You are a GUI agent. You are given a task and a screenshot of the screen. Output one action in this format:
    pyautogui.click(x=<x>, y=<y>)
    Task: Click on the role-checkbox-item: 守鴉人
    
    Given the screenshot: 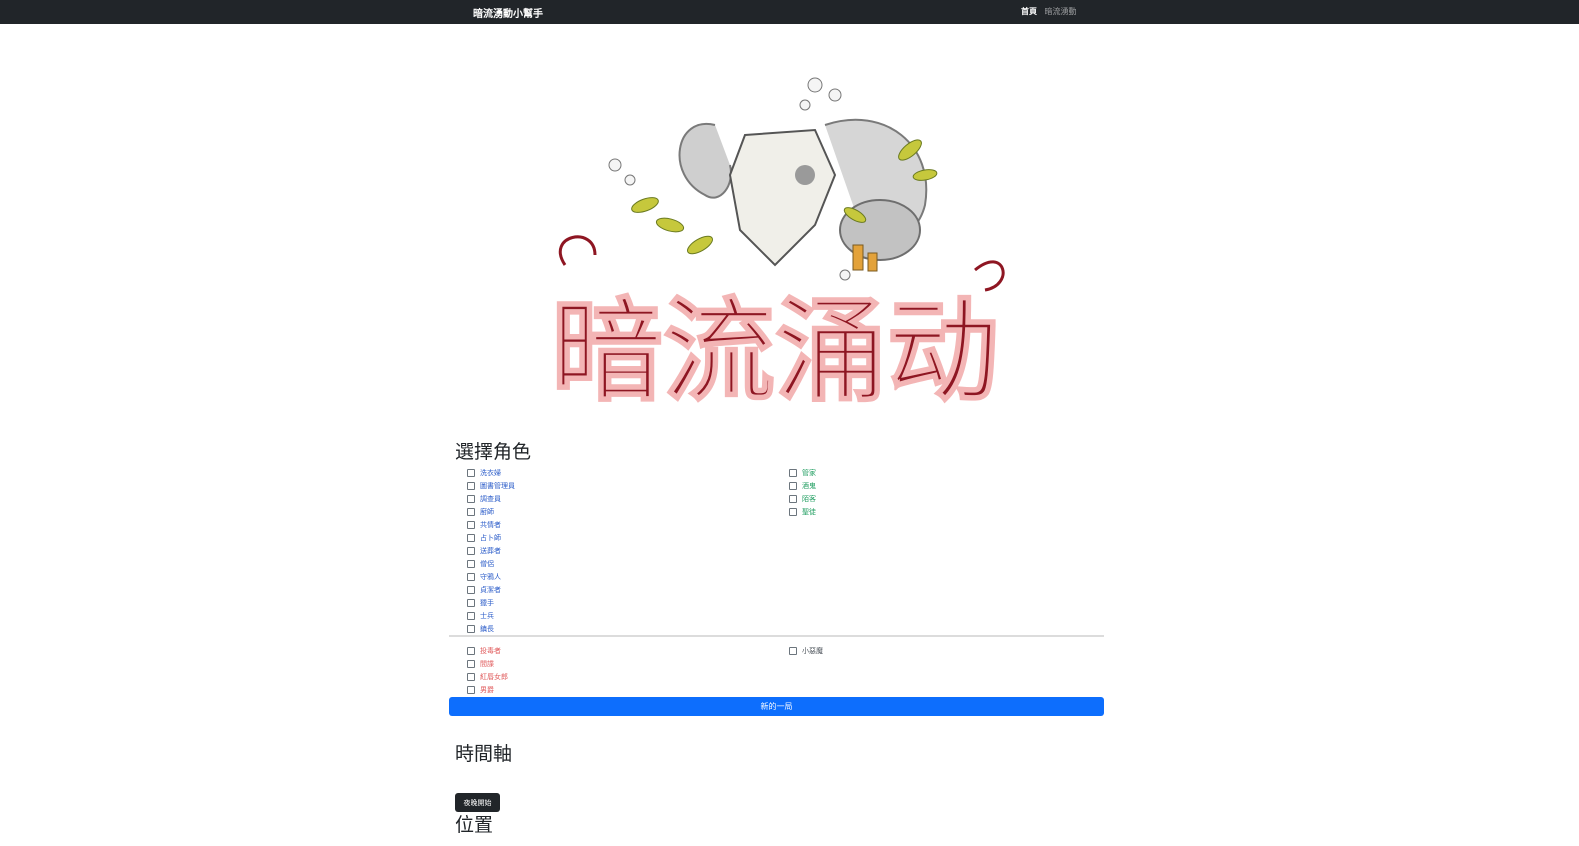 What is the action you would take?
    pyautogui.click(x=491, y=576)
    